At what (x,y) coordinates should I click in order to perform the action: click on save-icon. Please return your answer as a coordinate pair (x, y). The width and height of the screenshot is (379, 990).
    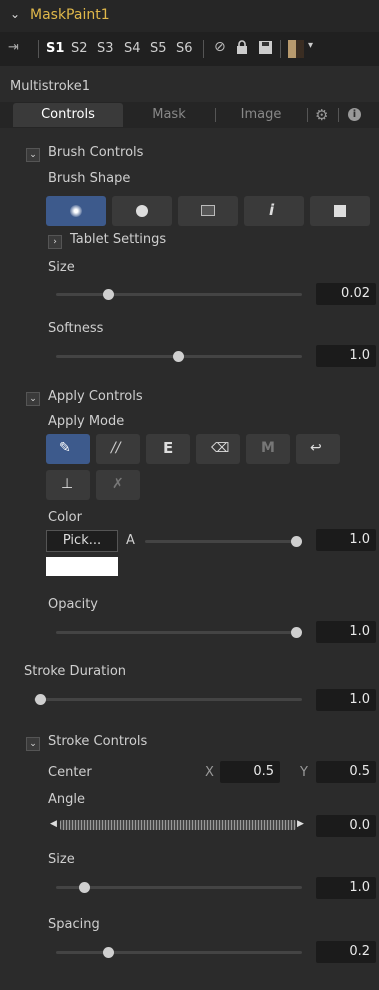
    Looking at the image, I should click on (265, 49).